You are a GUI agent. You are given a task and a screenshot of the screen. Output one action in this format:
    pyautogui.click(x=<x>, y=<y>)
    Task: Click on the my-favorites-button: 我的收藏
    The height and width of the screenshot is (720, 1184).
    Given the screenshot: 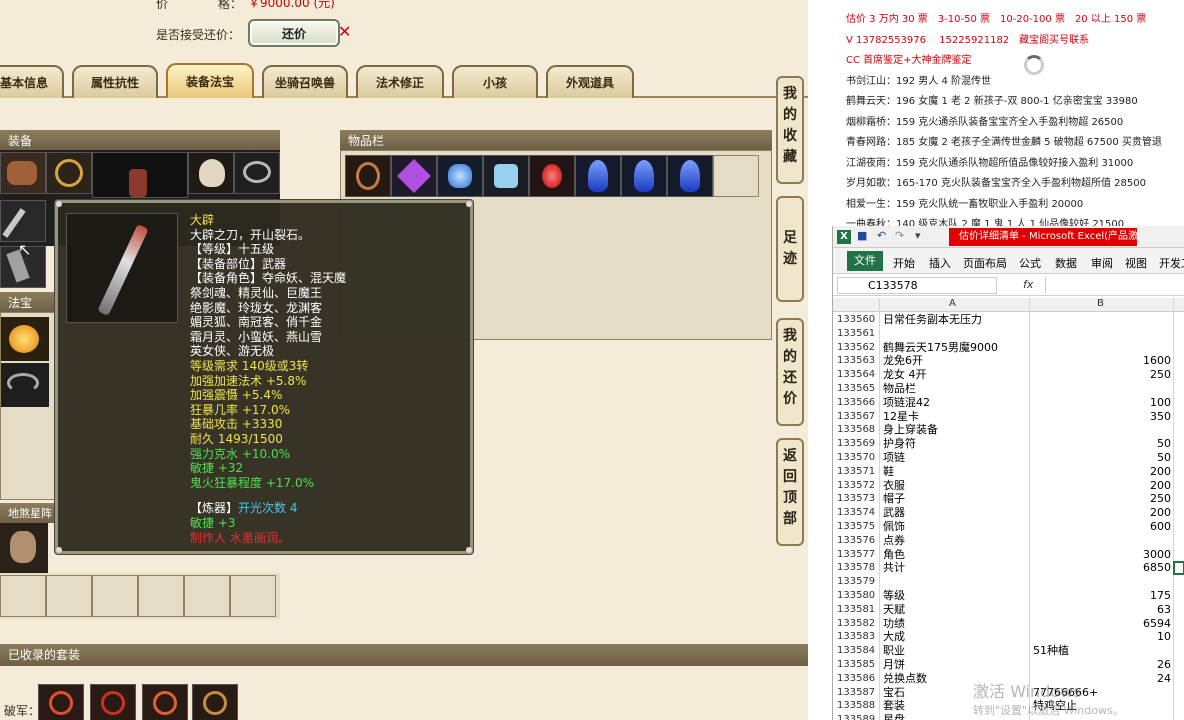 What is the action you would take?
    pyautogui.click(x=790, y=130)
    